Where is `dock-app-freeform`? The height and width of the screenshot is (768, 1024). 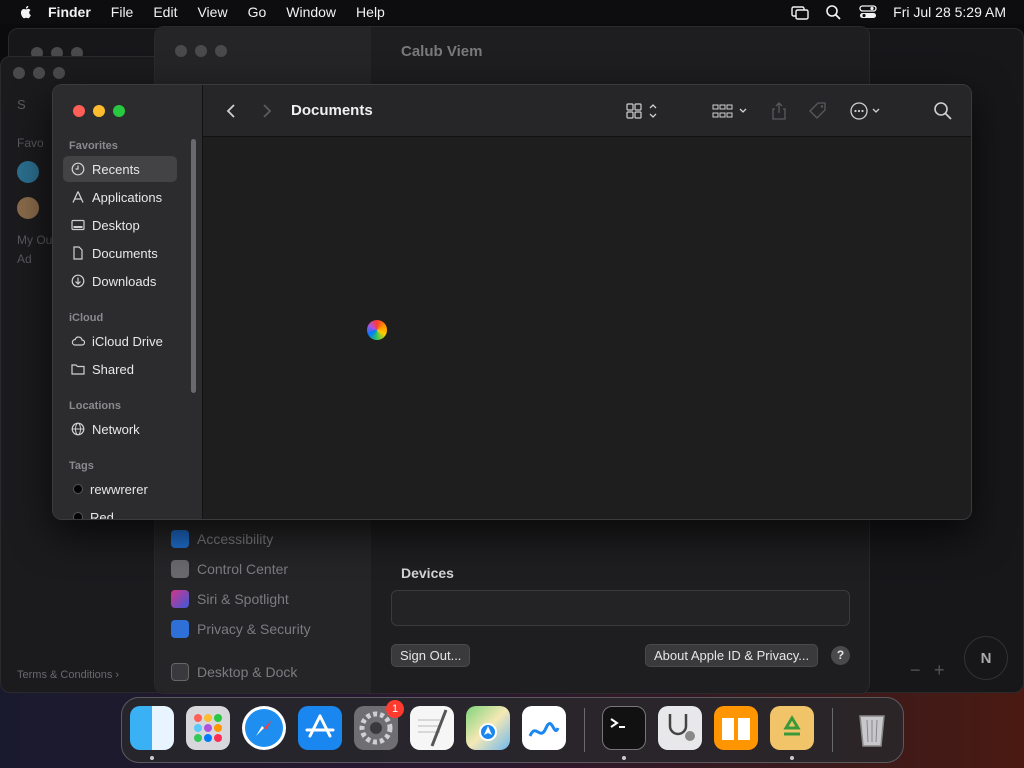
dock-app-freeform is located at coordinates (544, 728).